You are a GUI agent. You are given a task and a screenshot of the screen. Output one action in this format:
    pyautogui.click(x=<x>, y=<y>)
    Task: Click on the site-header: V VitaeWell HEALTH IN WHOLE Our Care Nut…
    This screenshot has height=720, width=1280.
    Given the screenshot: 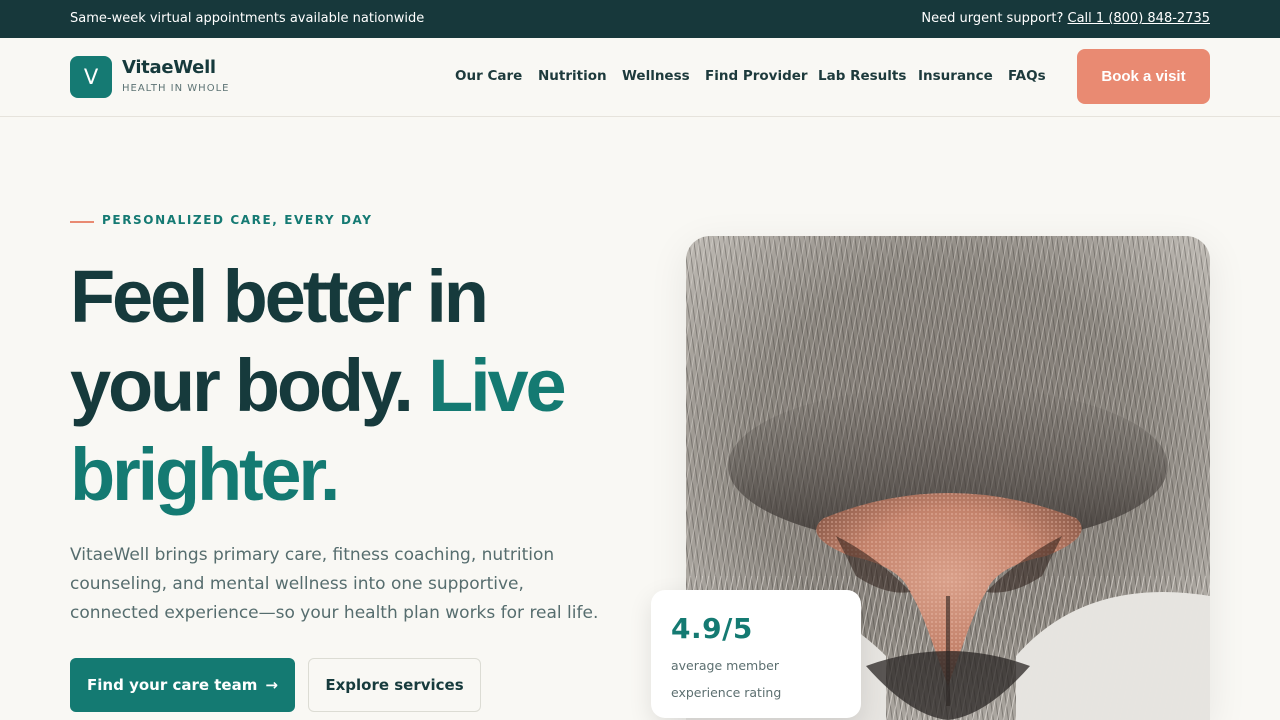 What is the action you would take?
    pyautogui.click(x=640, y=77)
    